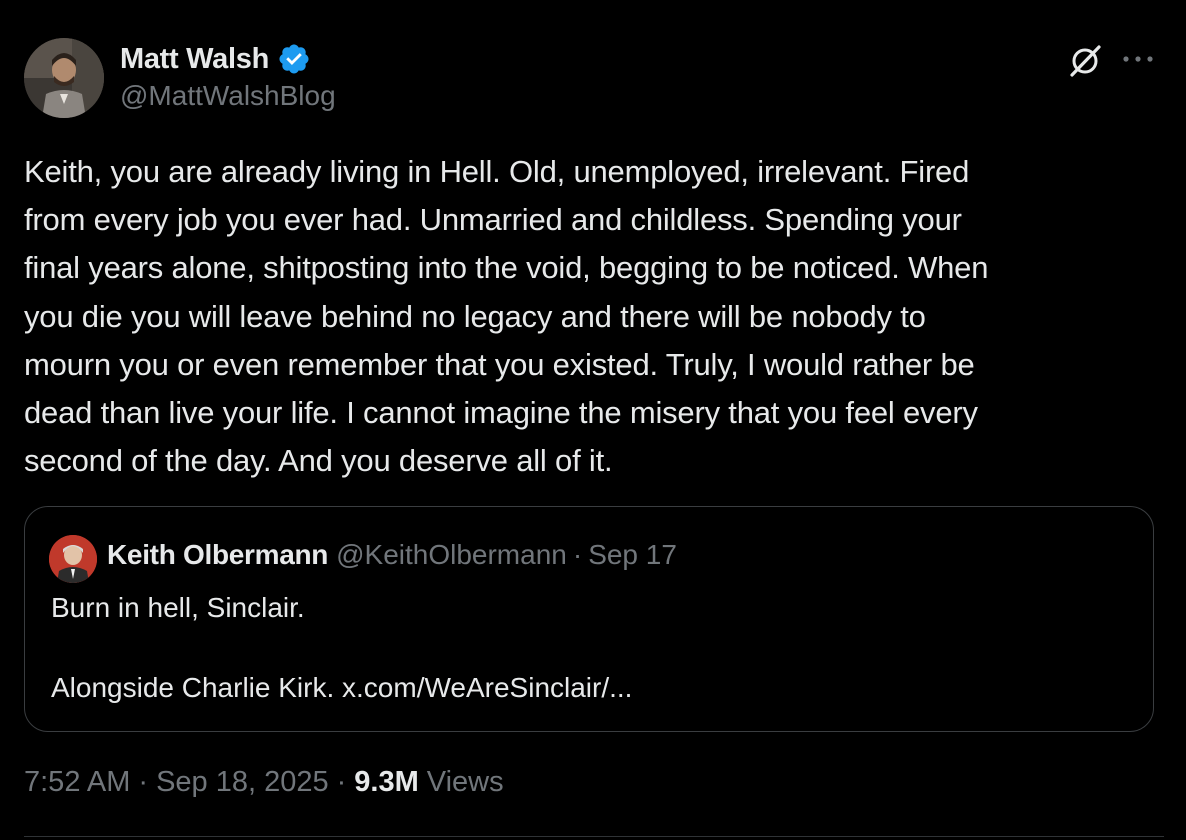  I want to click on quoted-post-header: Keith Olbermann @KeithOlbermann · Sep 17, so click(392, 555).